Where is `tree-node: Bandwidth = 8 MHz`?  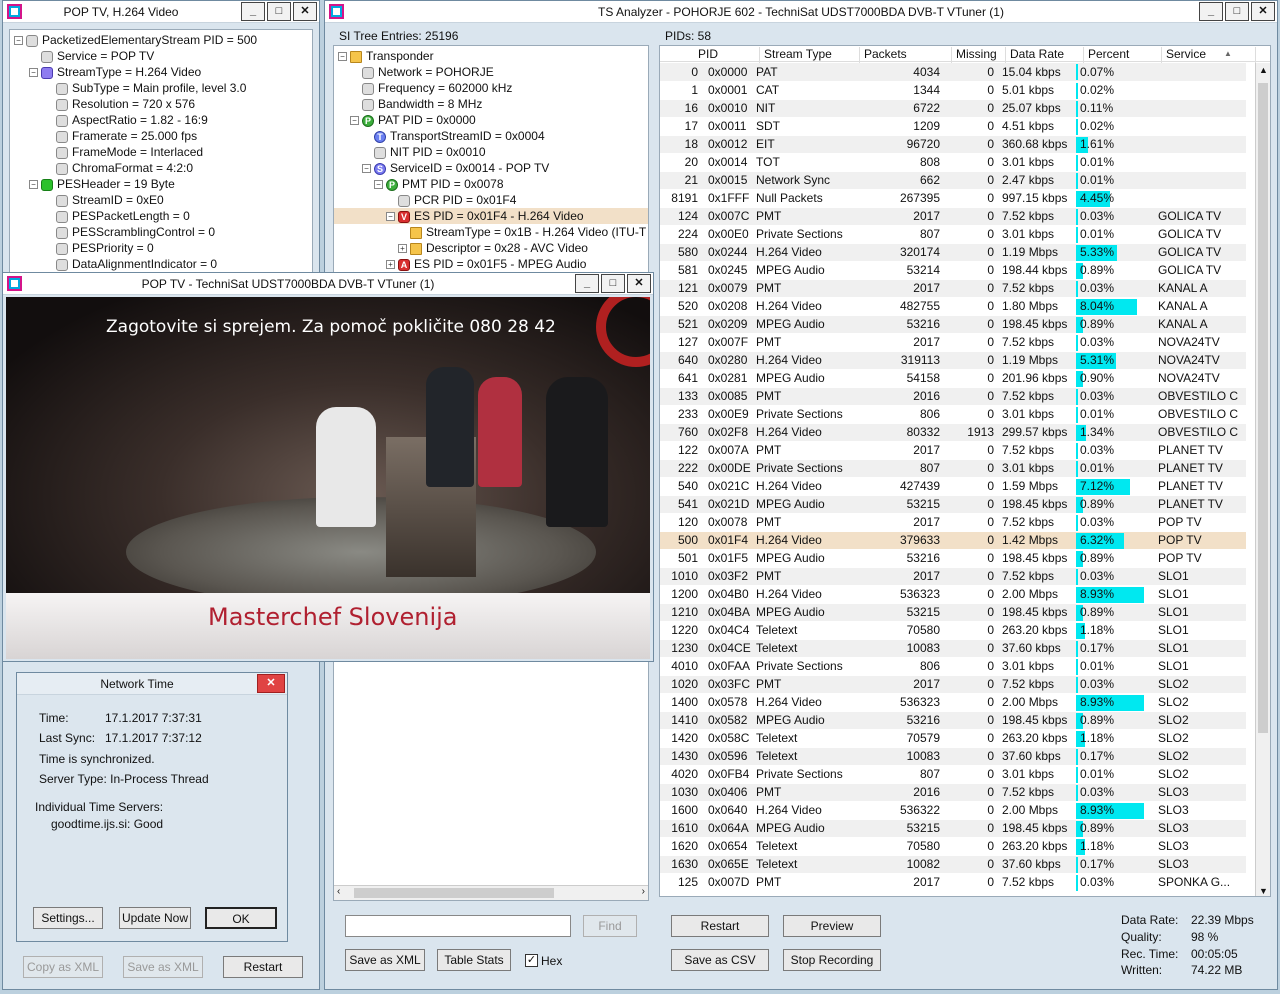
tree-node: Bandwidth = 8 MHz is located at coordinates (491, 104).